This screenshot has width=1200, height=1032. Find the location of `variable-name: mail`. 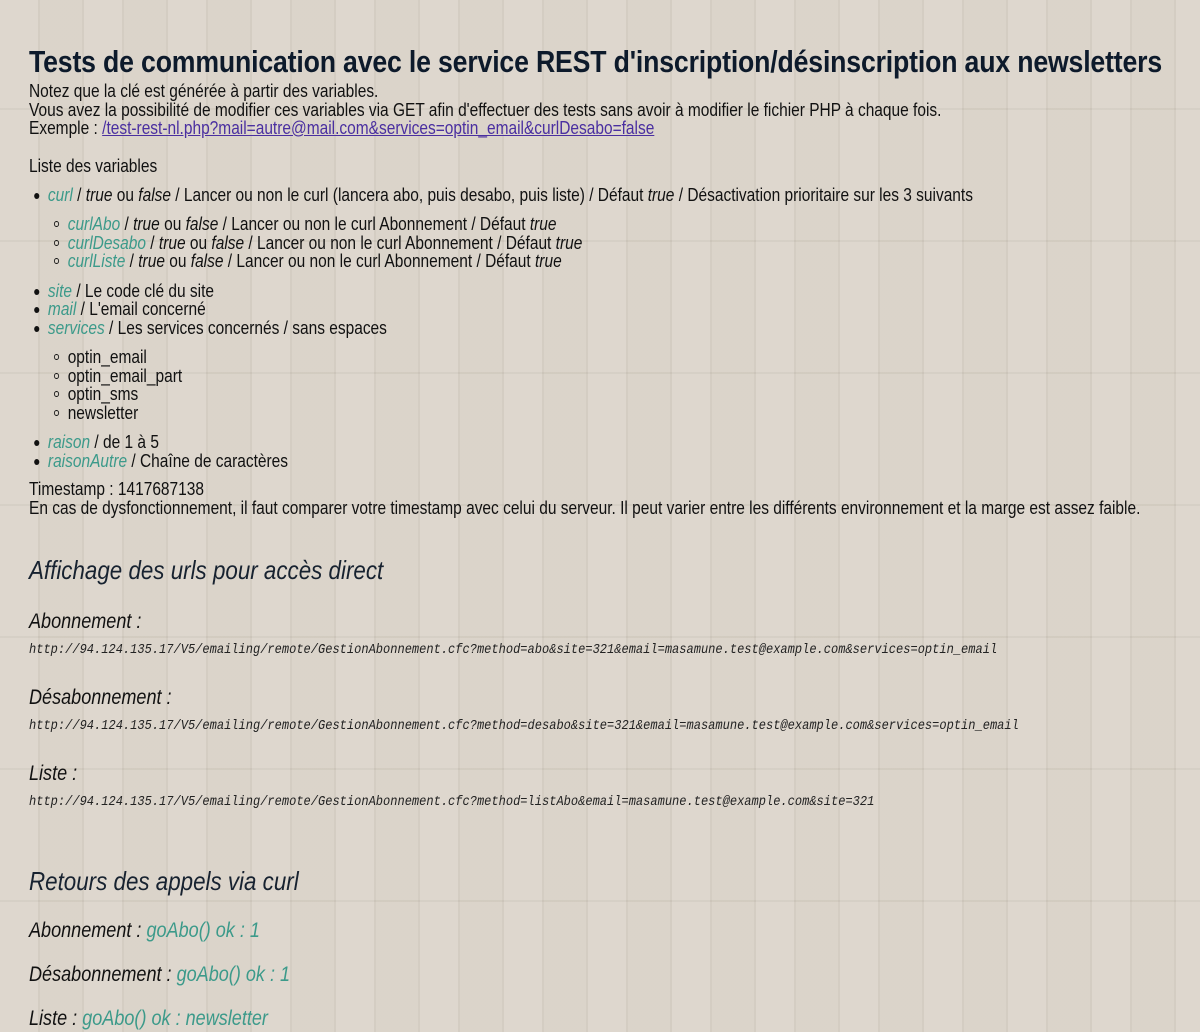

variable-name: mail is located at coordinates (62, 309).